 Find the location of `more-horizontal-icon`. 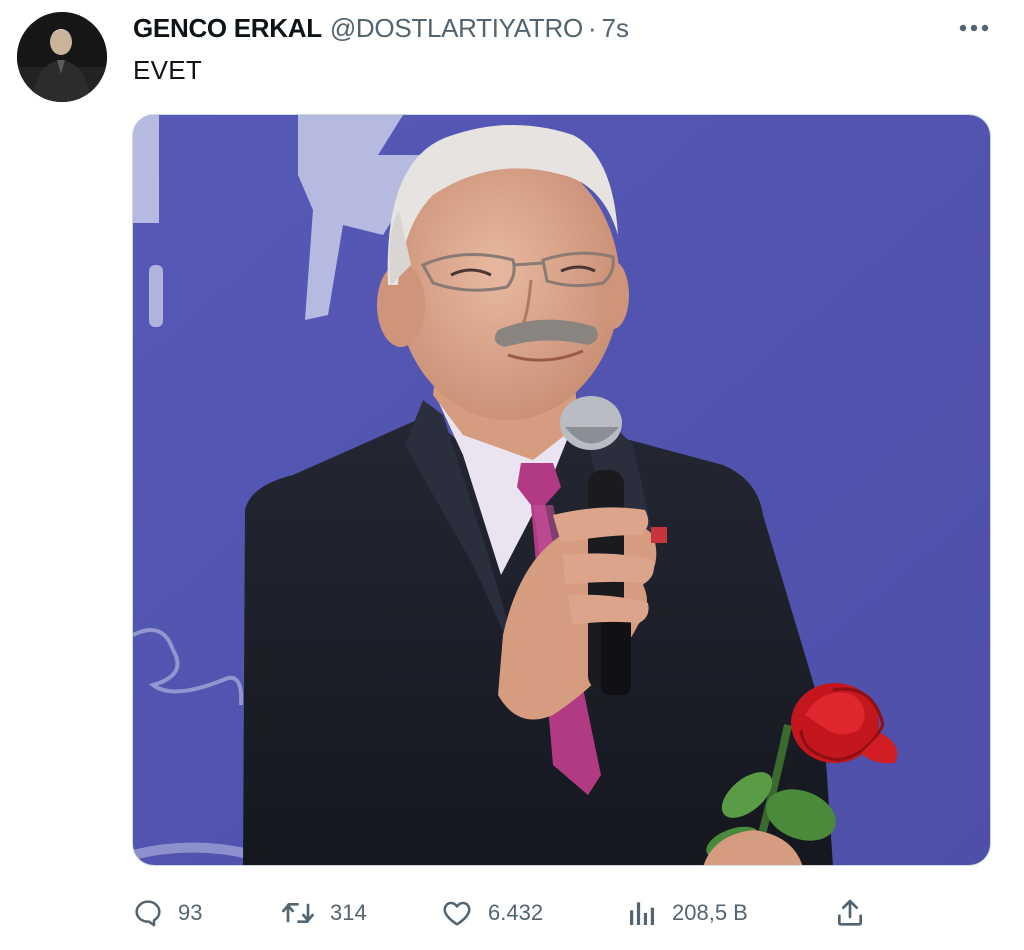

more-horizontal-icon is located at coordinates (974, 28).